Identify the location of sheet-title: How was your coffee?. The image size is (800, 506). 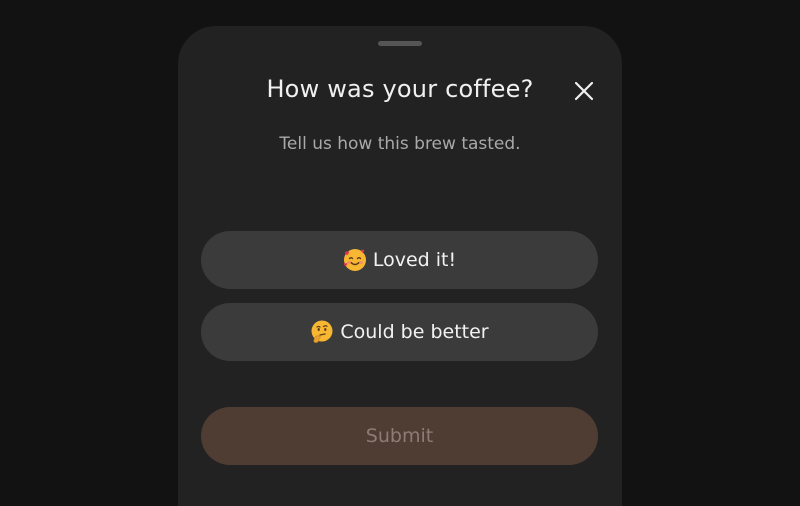
(400, 89).